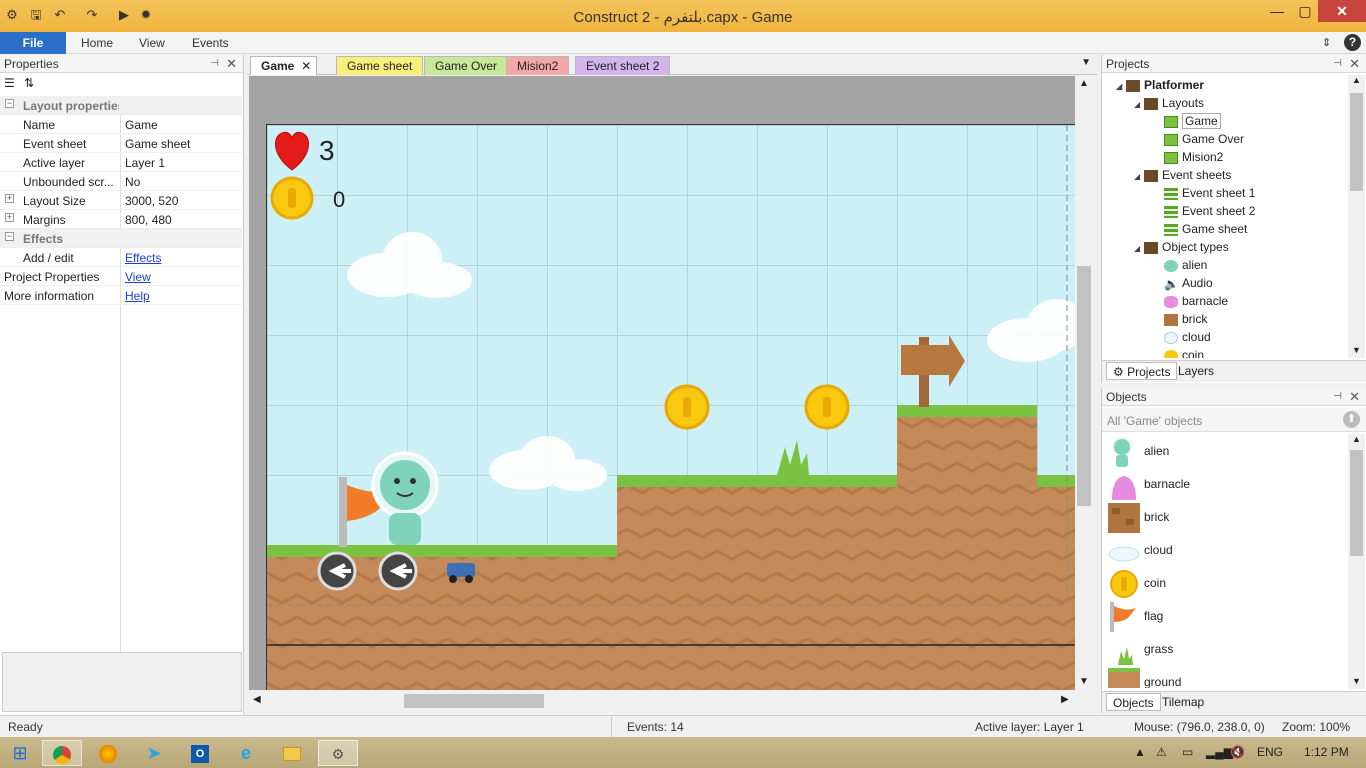 This screenshot has width=1366, height=768. What do you see at coordinates (121, 181) in the screenshot?
I see `prop-row-unbounded: Unbounded scr... No` at bounding box center [121, 181].